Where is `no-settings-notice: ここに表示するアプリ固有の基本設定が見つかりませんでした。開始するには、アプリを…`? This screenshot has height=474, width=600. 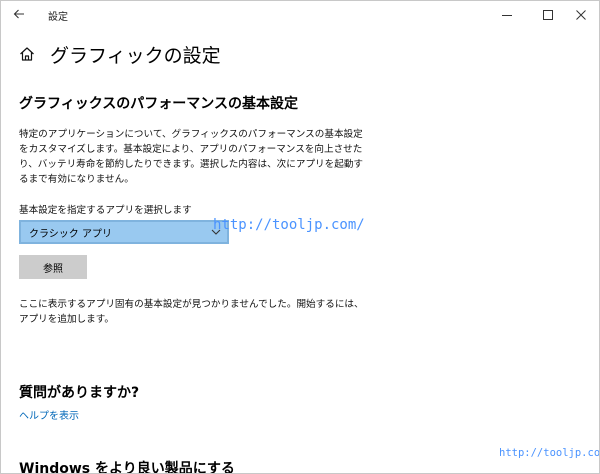 no-settings-notice: ここに表示するアプリ固有の基本設定が見つかりませんでした。開始するには、アプリを… is located at coordinates (191, 312).